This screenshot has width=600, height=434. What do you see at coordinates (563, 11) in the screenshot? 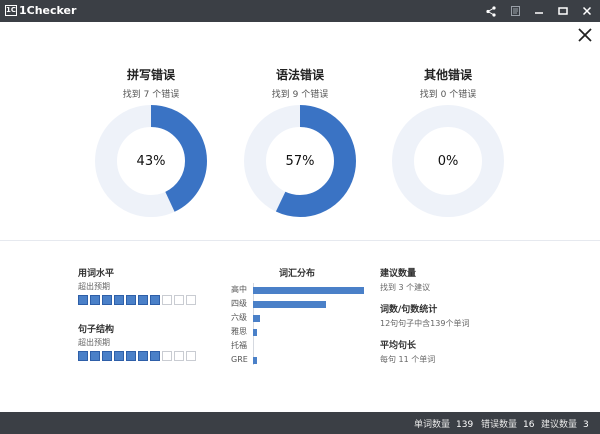
I see `maximize-icon` at bounding box center [563, 11].